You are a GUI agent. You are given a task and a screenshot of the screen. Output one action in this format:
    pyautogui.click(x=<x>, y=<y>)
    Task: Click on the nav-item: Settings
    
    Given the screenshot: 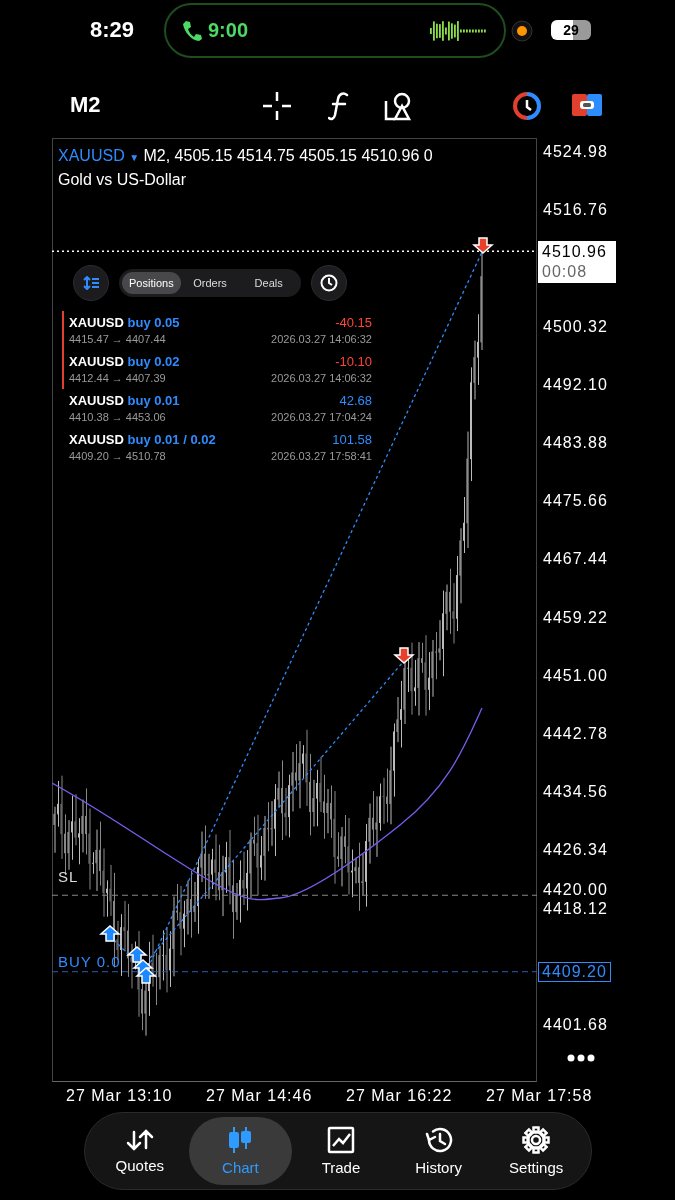 What is the action you would take?
    pyautogui.click(x=536, y=1151)
    